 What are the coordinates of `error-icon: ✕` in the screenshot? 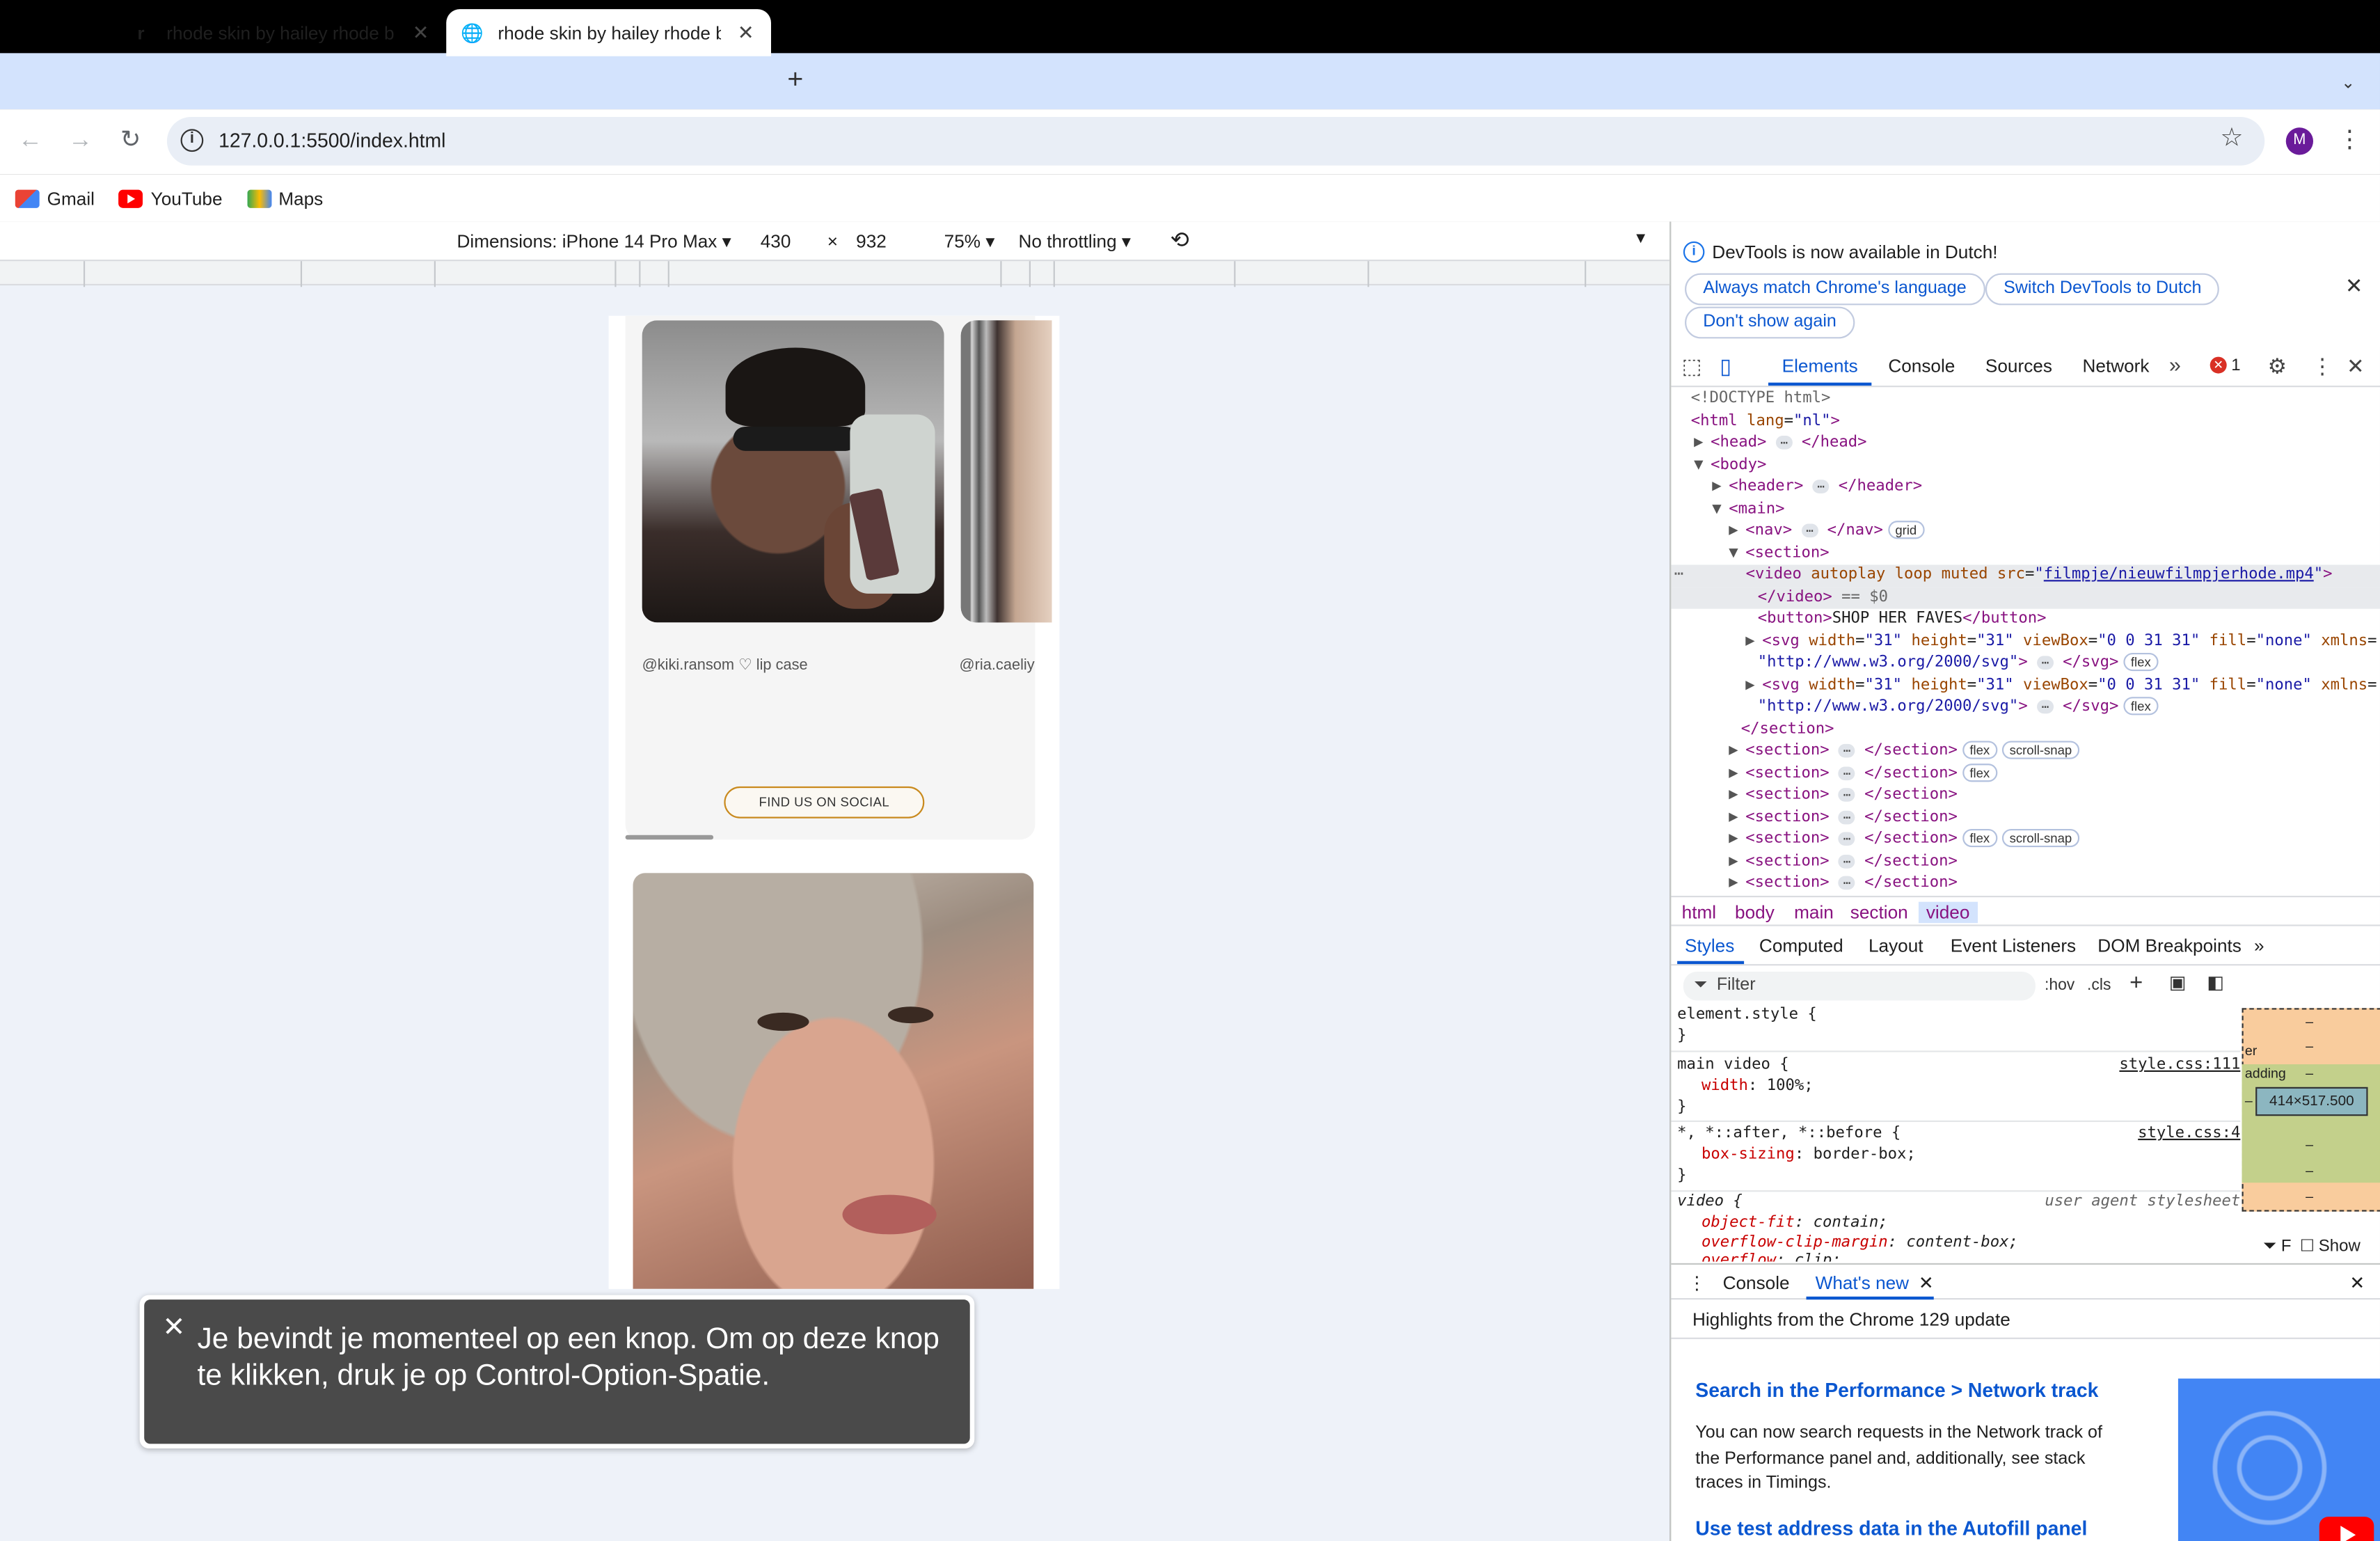 It's located at (2218, 365).